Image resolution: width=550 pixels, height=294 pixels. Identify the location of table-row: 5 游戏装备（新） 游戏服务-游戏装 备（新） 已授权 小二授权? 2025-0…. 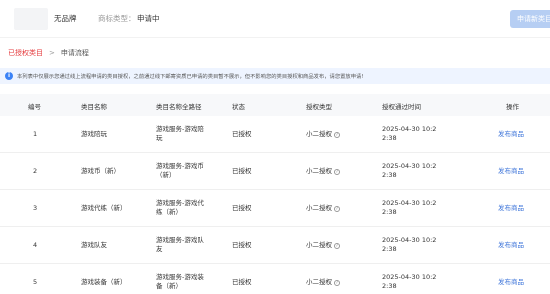
(275, 279).